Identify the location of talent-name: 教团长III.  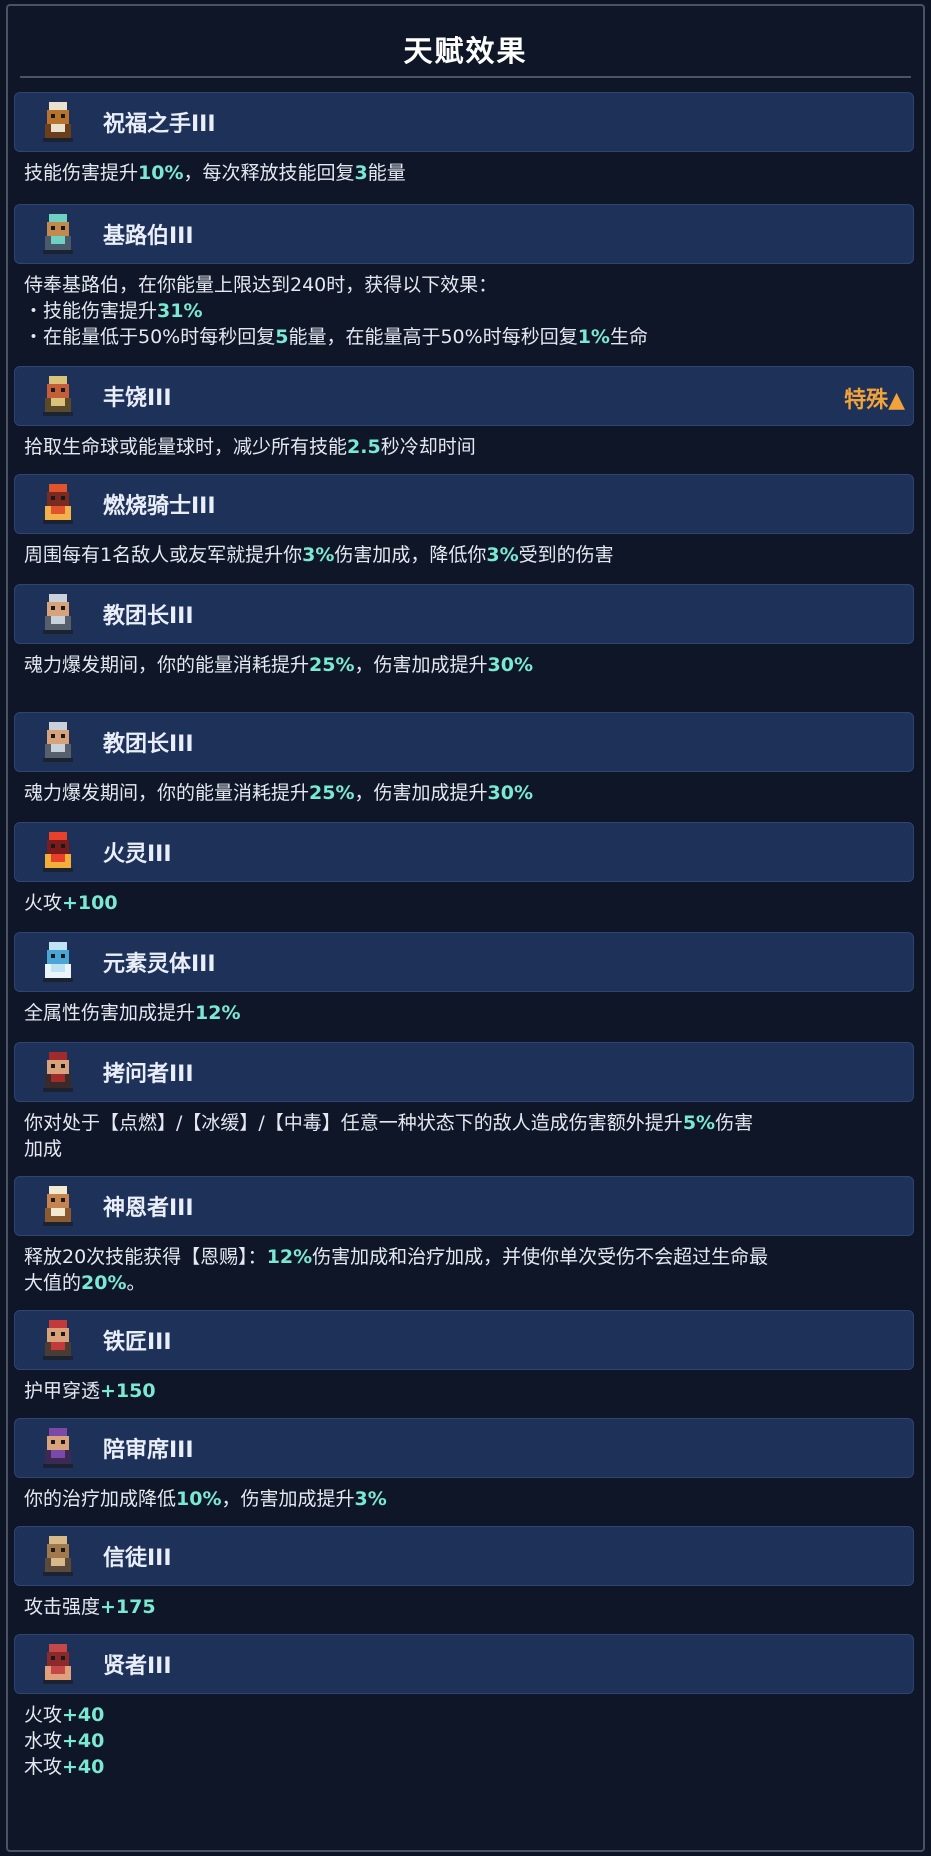
(148, 744).